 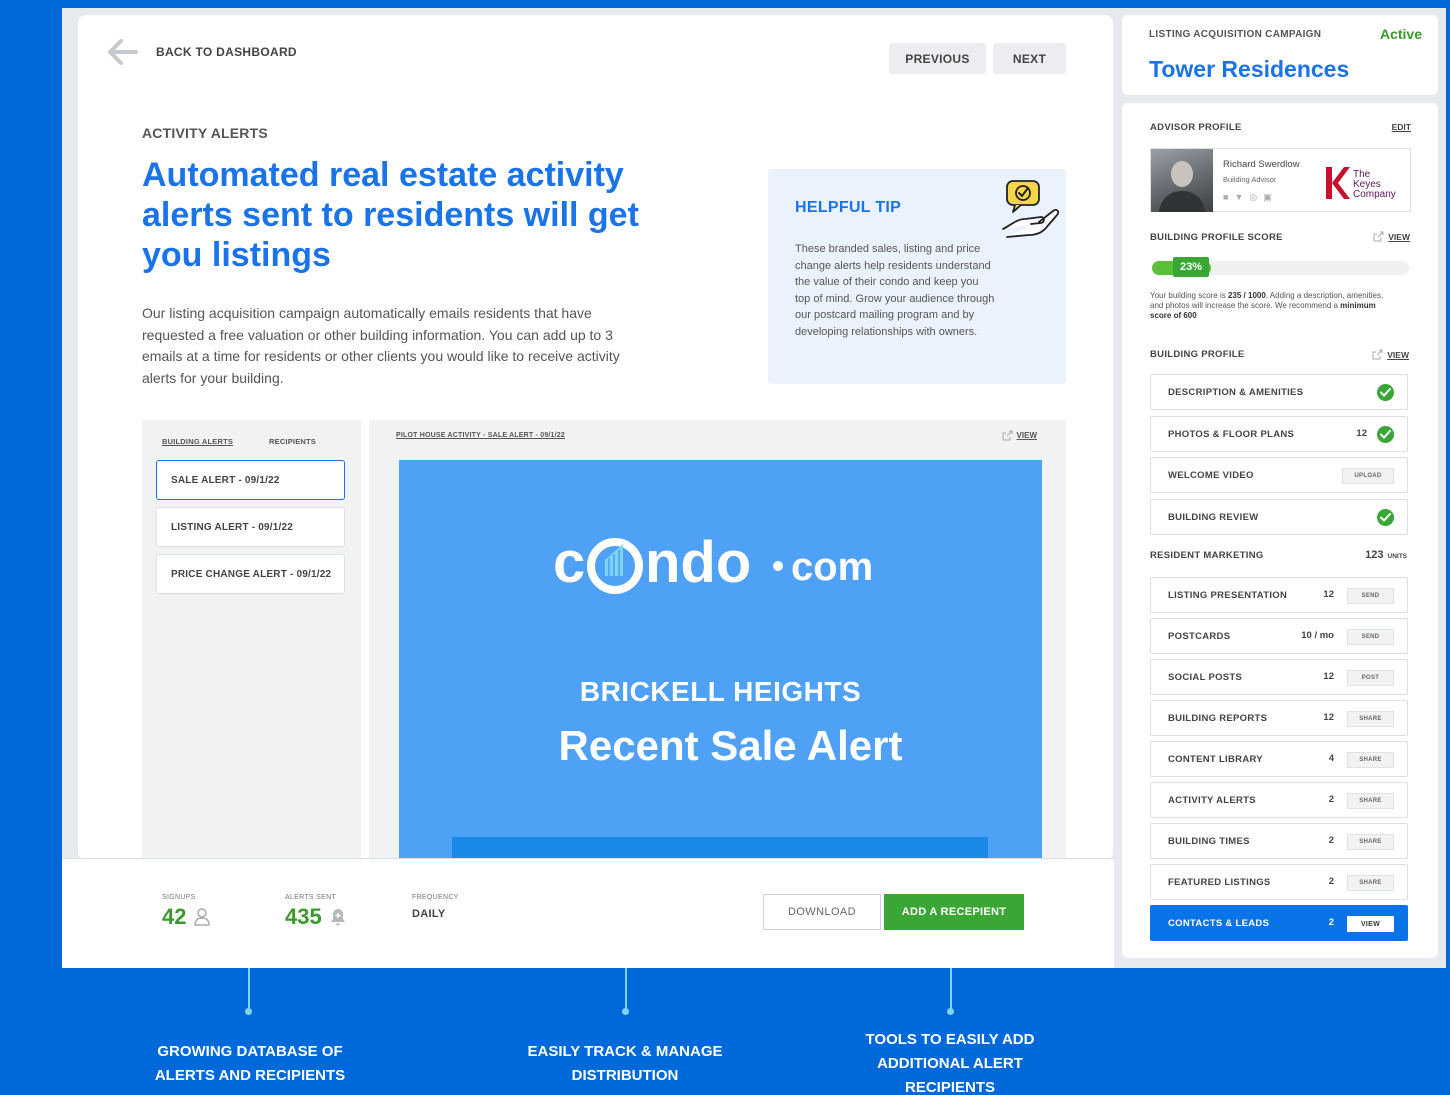 I want to click on row-label: BUILDING REVIEW, so click(x=1213, y=517).